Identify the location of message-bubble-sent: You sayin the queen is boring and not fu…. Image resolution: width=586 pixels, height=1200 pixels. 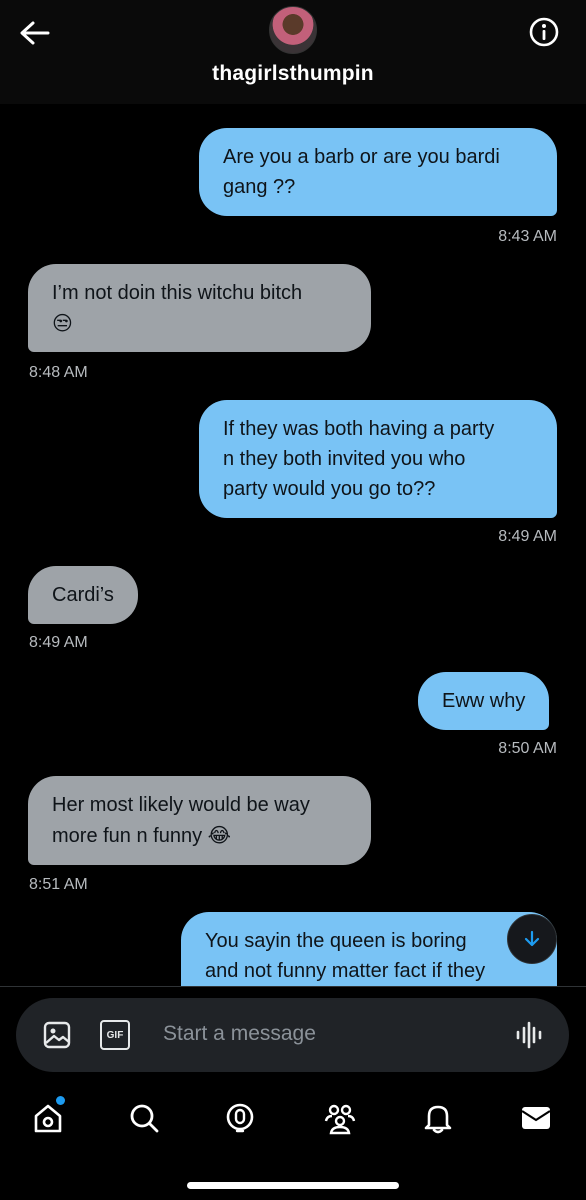
(369, 949).